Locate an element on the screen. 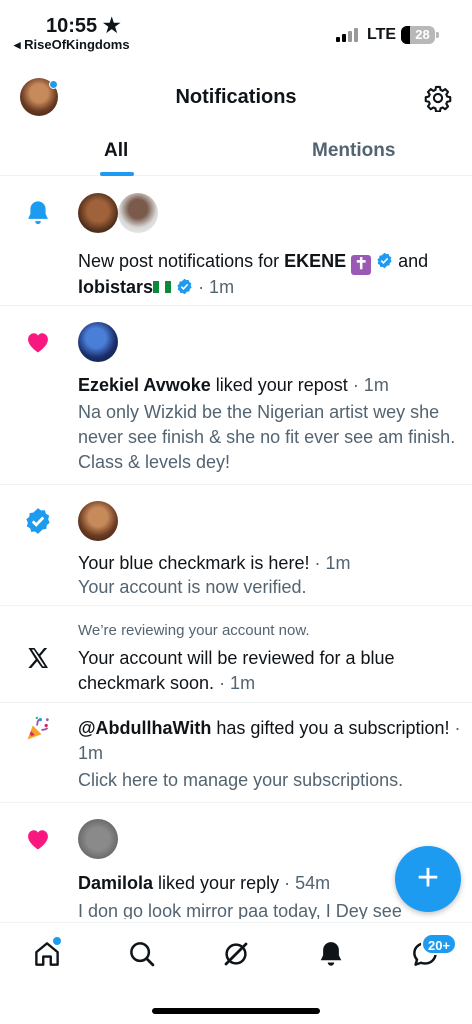 The height and width of the screenshot is (1024, 472). bell-icon is located at coordinates (38, 213).